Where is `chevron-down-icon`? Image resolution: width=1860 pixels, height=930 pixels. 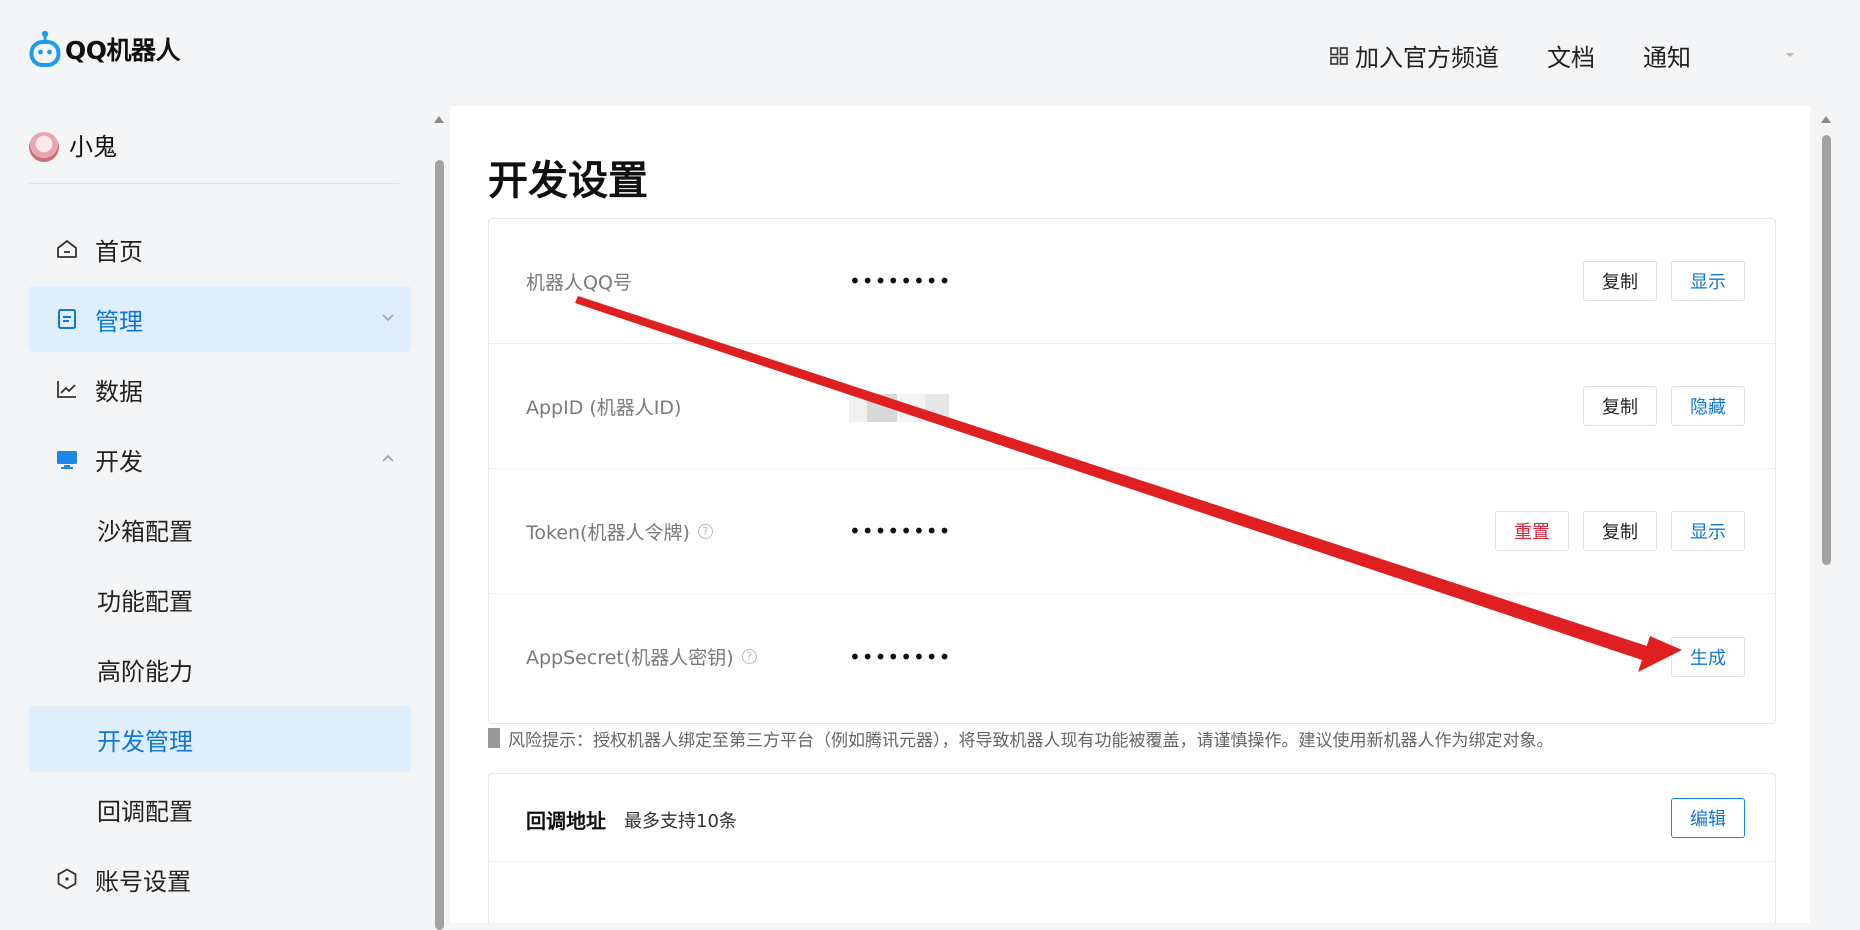
chevron-down-icon is located at coordinates (388, 318).